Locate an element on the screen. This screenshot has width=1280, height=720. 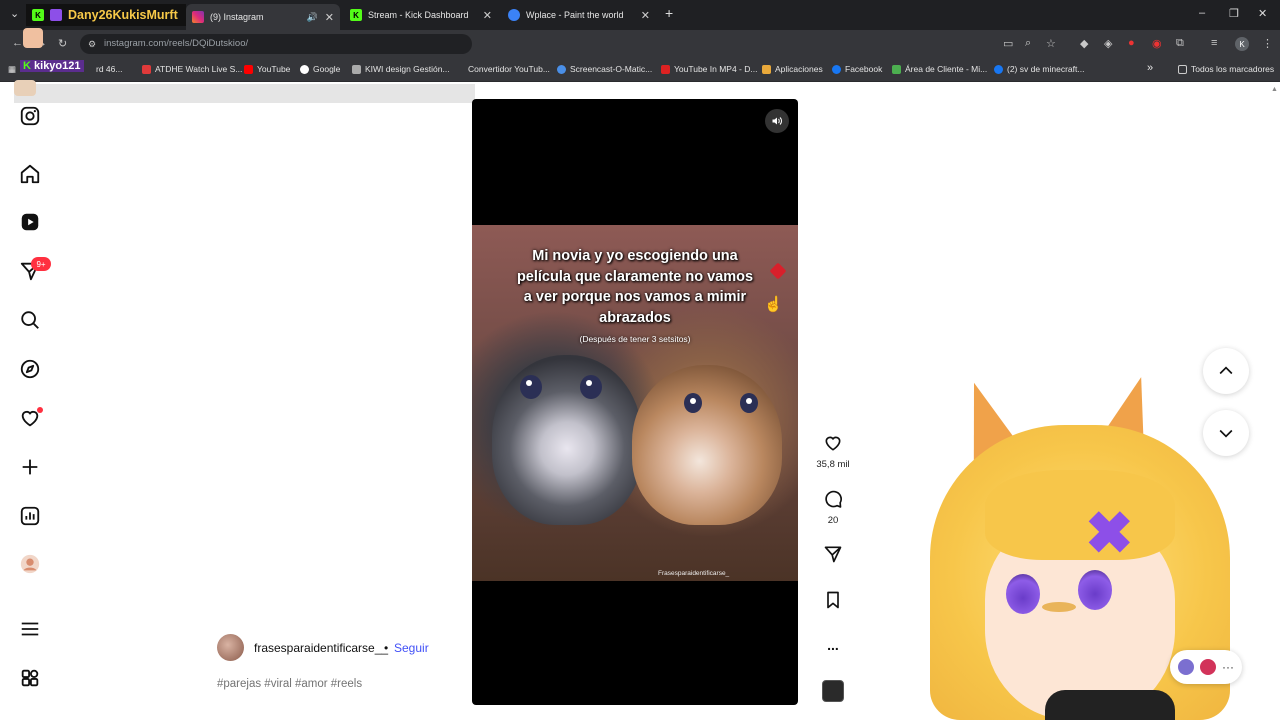
hashtags: #parejas #viral #amor #reels is located at coordinates (289, 684).